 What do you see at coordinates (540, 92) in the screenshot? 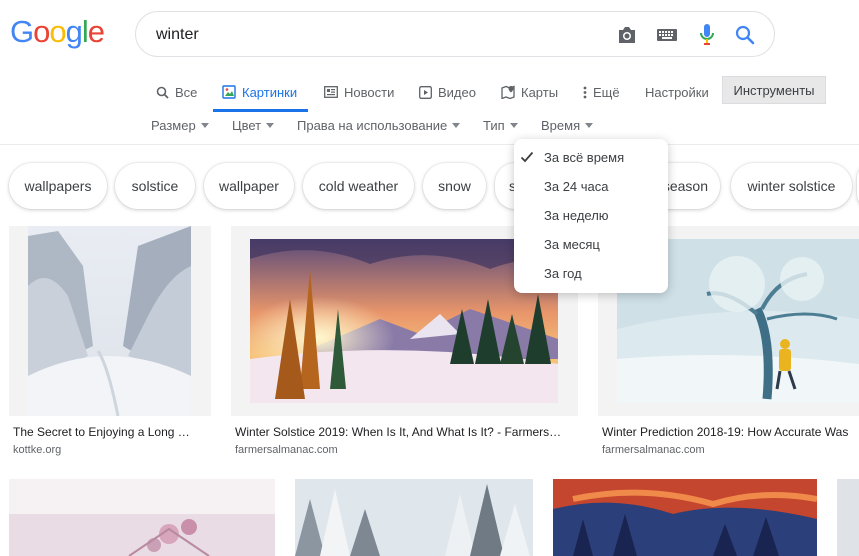
I see `tab-label: Карты` at bounding box center [540, 92].